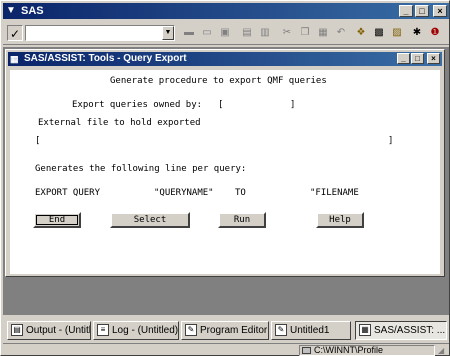 The image size is (450, 356). I want to click on generates-label: Generates the following line per query:, so click(141, 169).